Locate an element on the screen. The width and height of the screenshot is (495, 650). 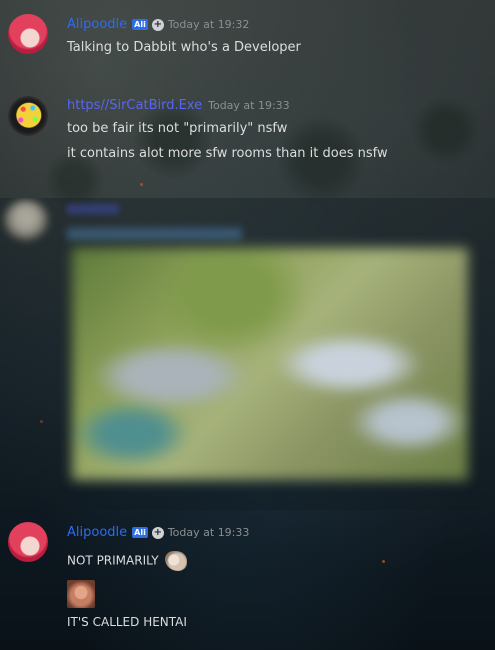
message-text: too be fair its not "primarily" nsfw is located at coordinates (177, 128).